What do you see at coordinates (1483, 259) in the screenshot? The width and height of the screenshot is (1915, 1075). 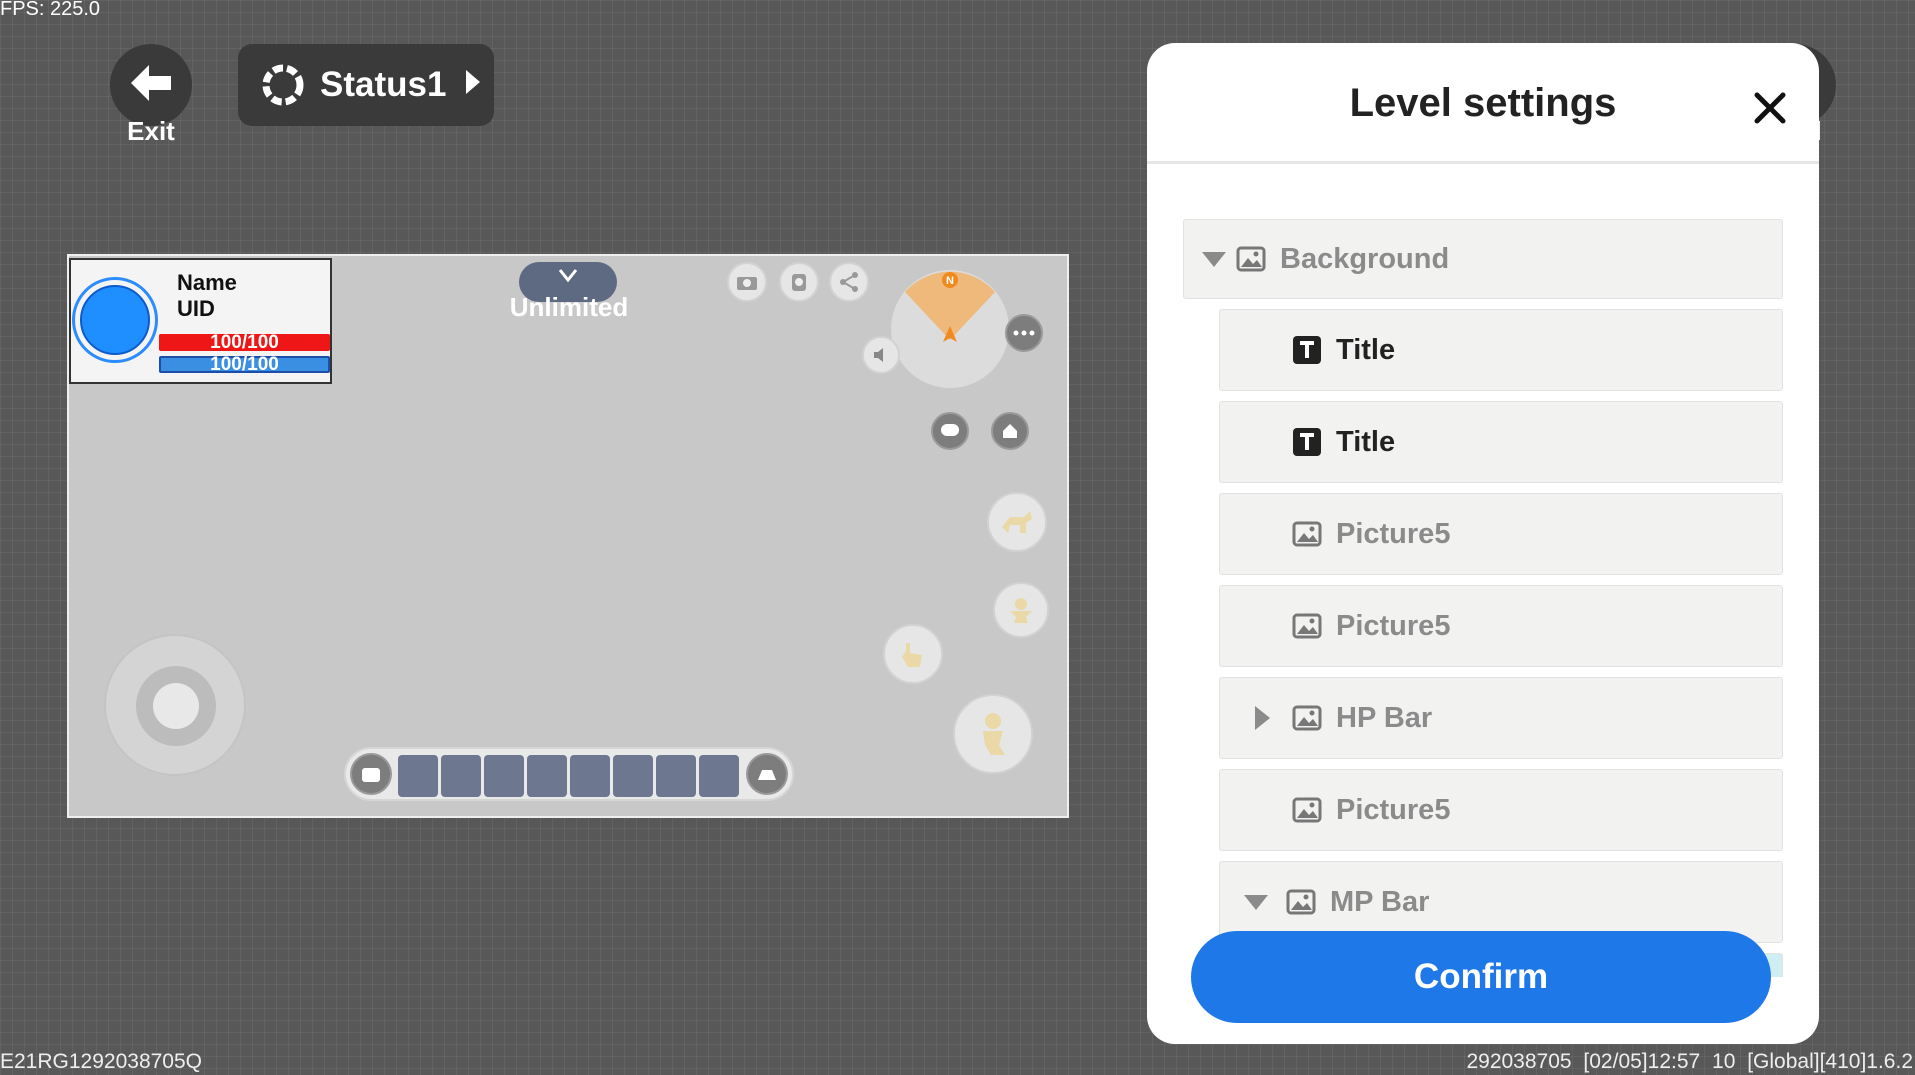 I see `tree-item-background: Background` at bounding box center [1483, 259].